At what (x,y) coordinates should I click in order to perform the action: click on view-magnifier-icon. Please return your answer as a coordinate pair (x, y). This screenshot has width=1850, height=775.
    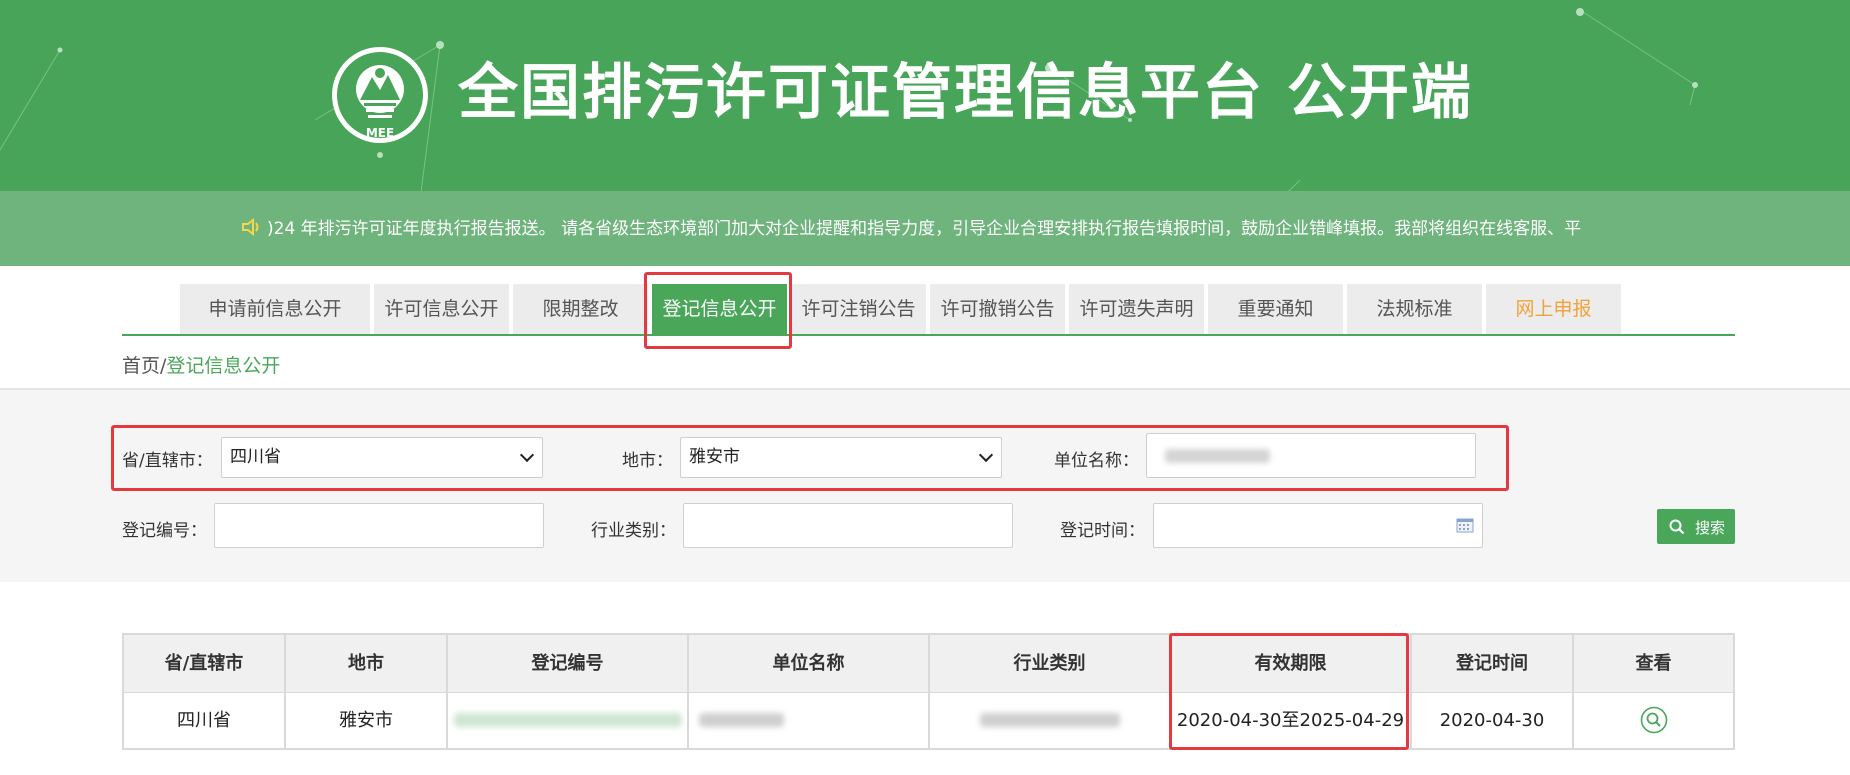
    Looking at the image, I should click on (1654, 720).